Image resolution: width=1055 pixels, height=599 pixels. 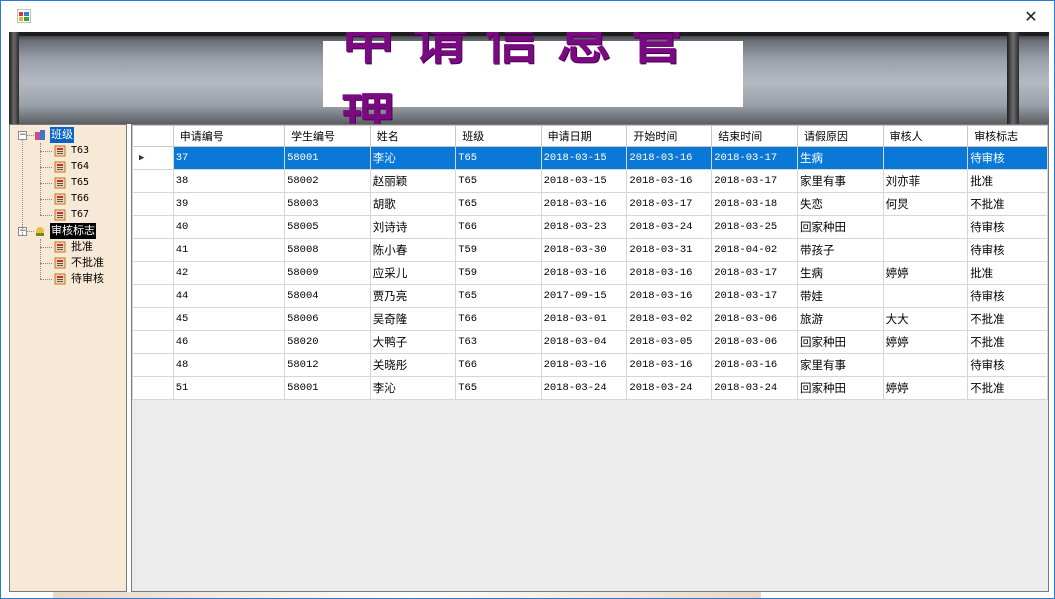 What do you see at coordinates (327, 342) in the screenshot?
I see `table-cell: 58020` at bounding box center [327, 342].